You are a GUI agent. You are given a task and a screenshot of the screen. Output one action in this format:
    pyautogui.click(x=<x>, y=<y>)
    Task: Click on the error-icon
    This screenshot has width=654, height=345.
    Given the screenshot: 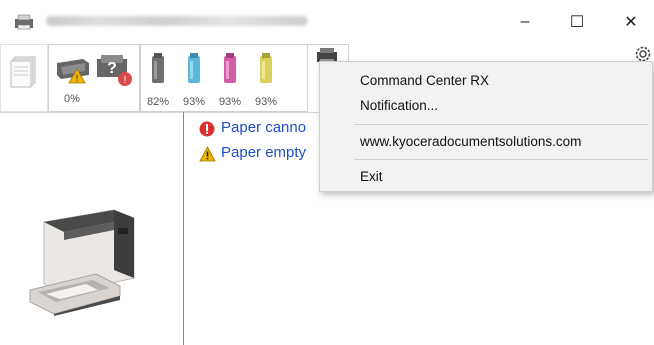 What is the action you would take?
    pyautogui.click(x=207, y=129)
    